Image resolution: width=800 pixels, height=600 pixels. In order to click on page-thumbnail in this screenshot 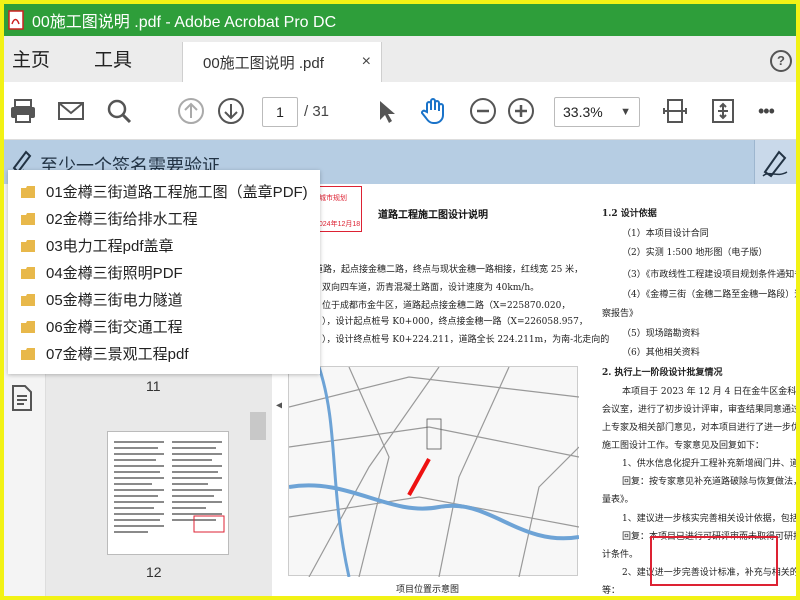, I will do `click(168, 493)`.